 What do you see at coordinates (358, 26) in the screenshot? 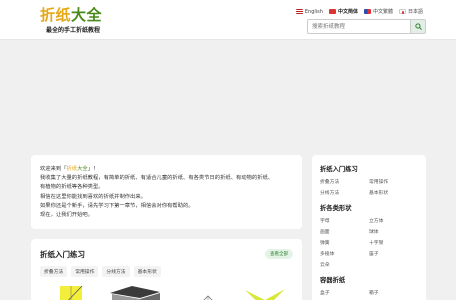
I see `search-input` at bounding box center [358, 26].